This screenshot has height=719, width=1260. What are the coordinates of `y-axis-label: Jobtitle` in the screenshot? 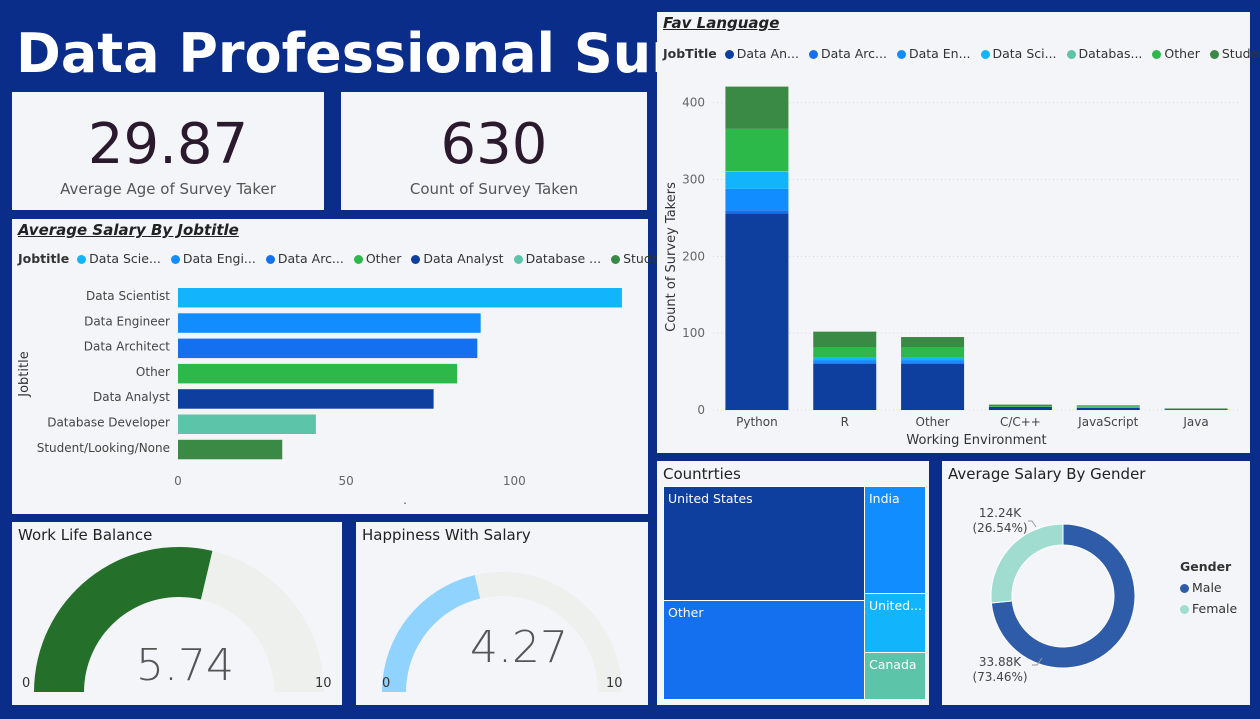 It's located at (24, 374).